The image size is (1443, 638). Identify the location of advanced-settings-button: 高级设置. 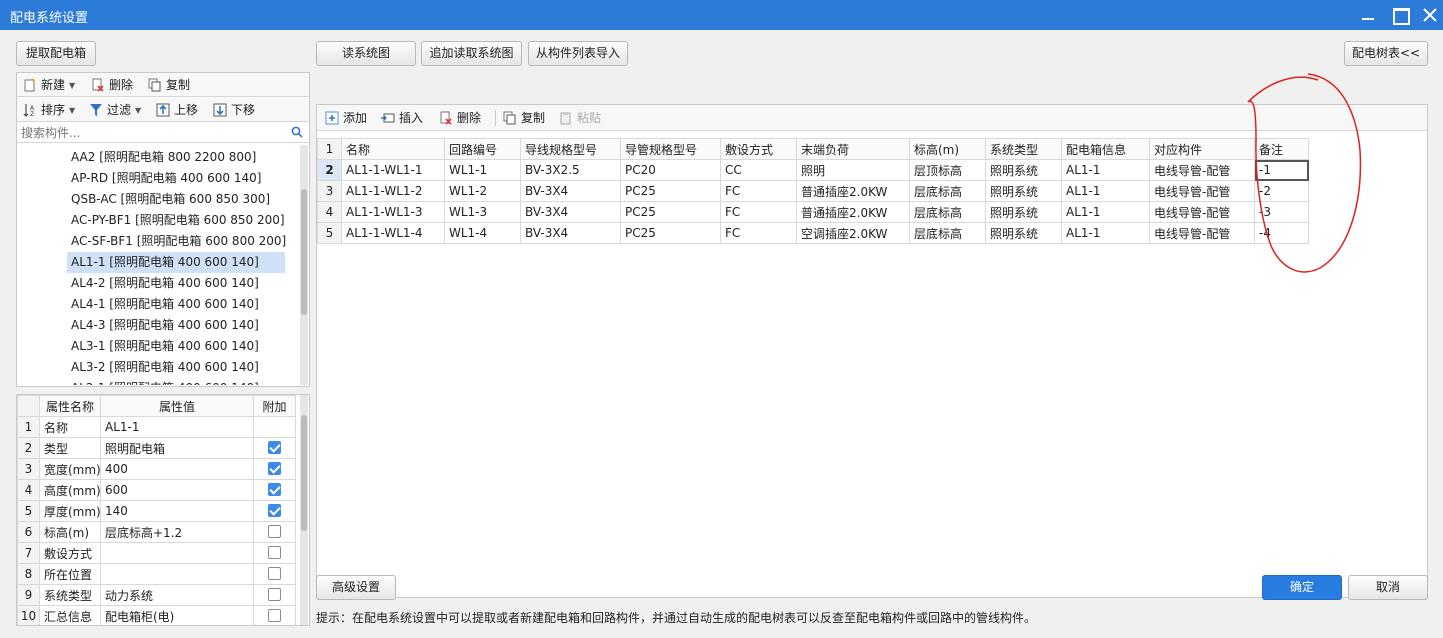
(356, 587).